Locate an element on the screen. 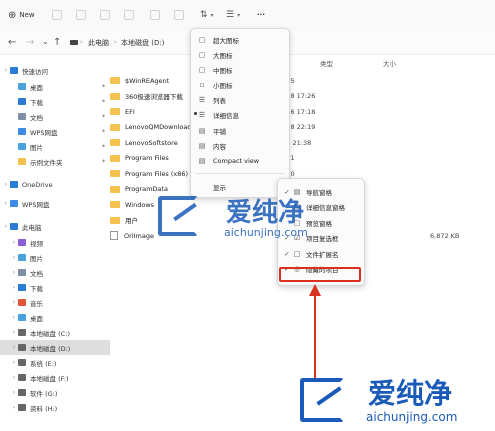  sidebar-item: › 快速访问 is located at coordinates (51, 70).